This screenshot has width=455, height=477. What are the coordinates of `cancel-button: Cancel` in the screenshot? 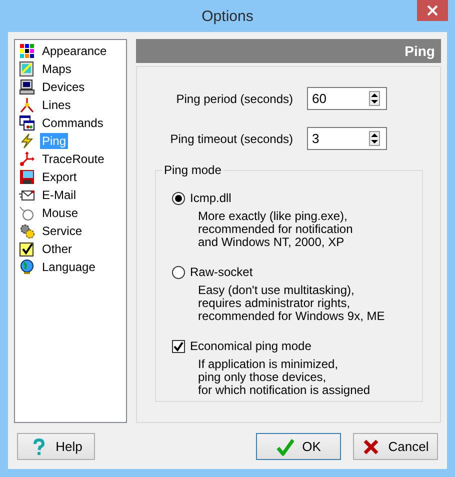 It's located at (395, 446).